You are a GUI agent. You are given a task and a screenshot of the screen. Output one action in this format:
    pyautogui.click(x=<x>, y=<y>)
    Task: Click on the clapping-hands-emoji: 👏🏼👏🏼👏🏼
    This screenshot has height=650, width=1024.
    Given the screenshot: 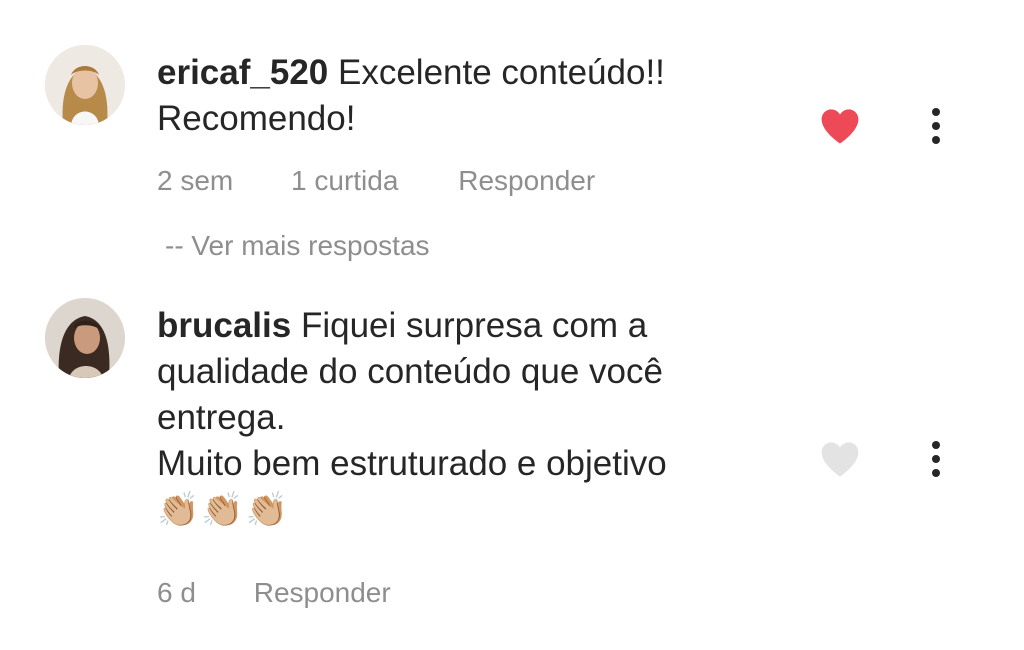 What is the action you would take?
    pyautogui.click(x=224, y=510)
    